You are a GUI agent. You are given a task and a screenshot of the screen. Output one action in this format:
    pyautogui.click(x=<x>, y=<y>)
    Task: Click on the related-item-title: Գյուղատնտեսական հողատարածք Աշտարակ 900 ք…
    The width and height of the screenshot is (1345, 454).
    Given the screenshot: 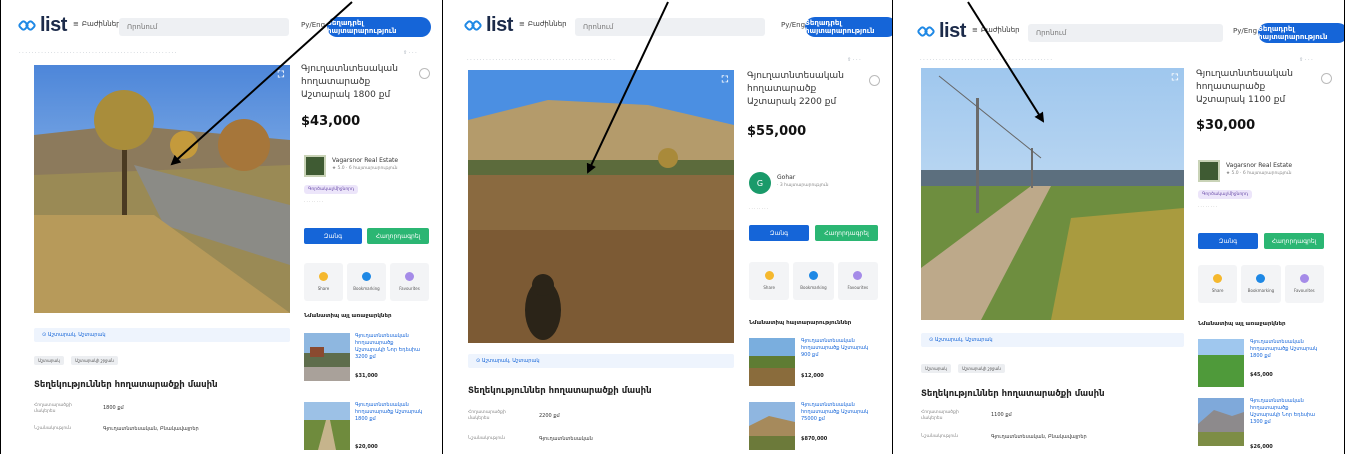 What is the action you would take?
    pyautogui.click(x=836, y=348)
    